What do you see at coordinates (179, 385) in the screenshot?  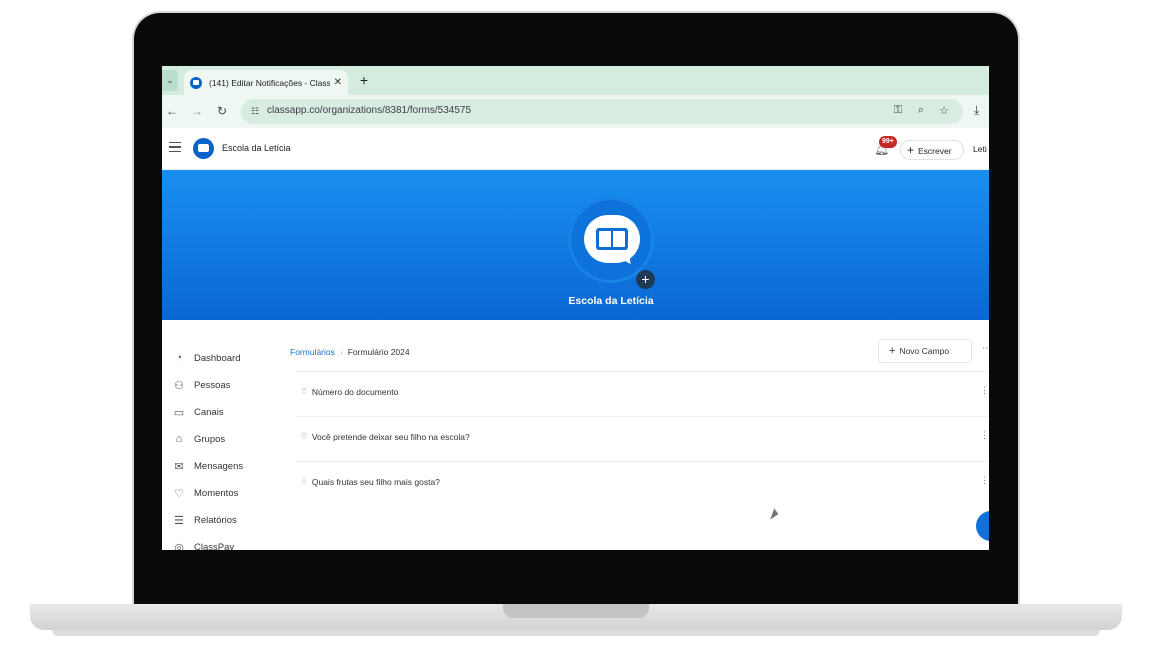 I see `people-icon: ⚇` at bounding box center [179, 385].